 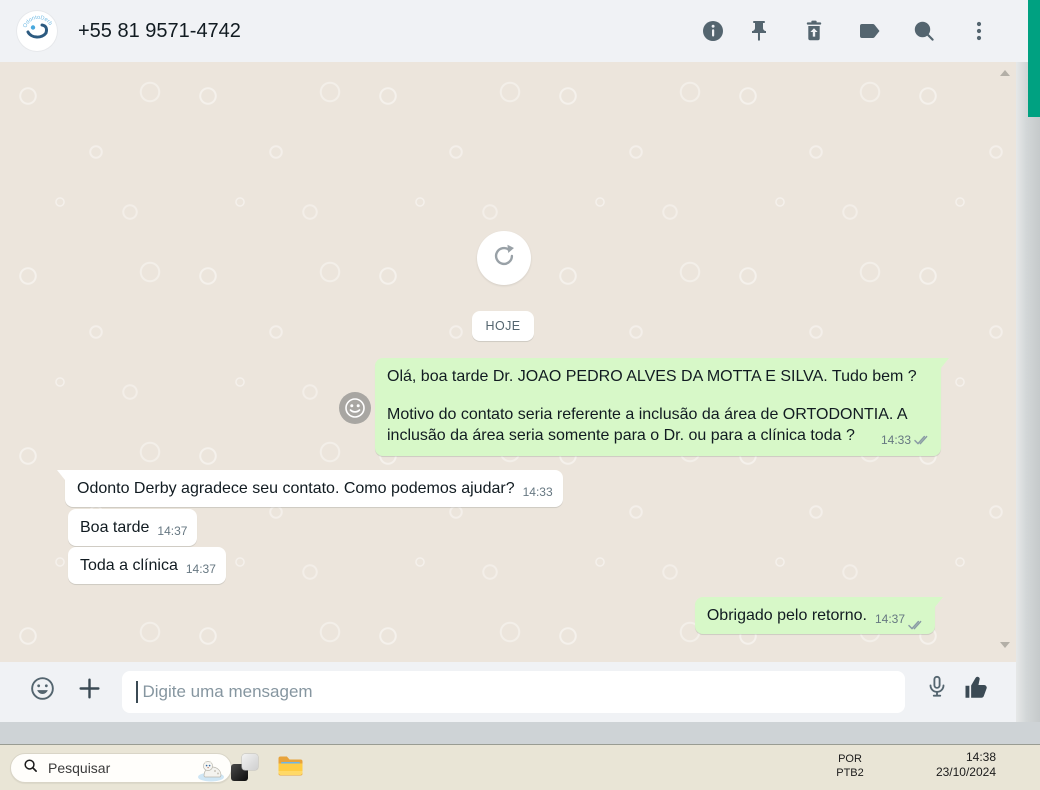 What do you see at coordinates (250, 762) in the screenshot?
I see `light-square` at bounding box center [250, 762].